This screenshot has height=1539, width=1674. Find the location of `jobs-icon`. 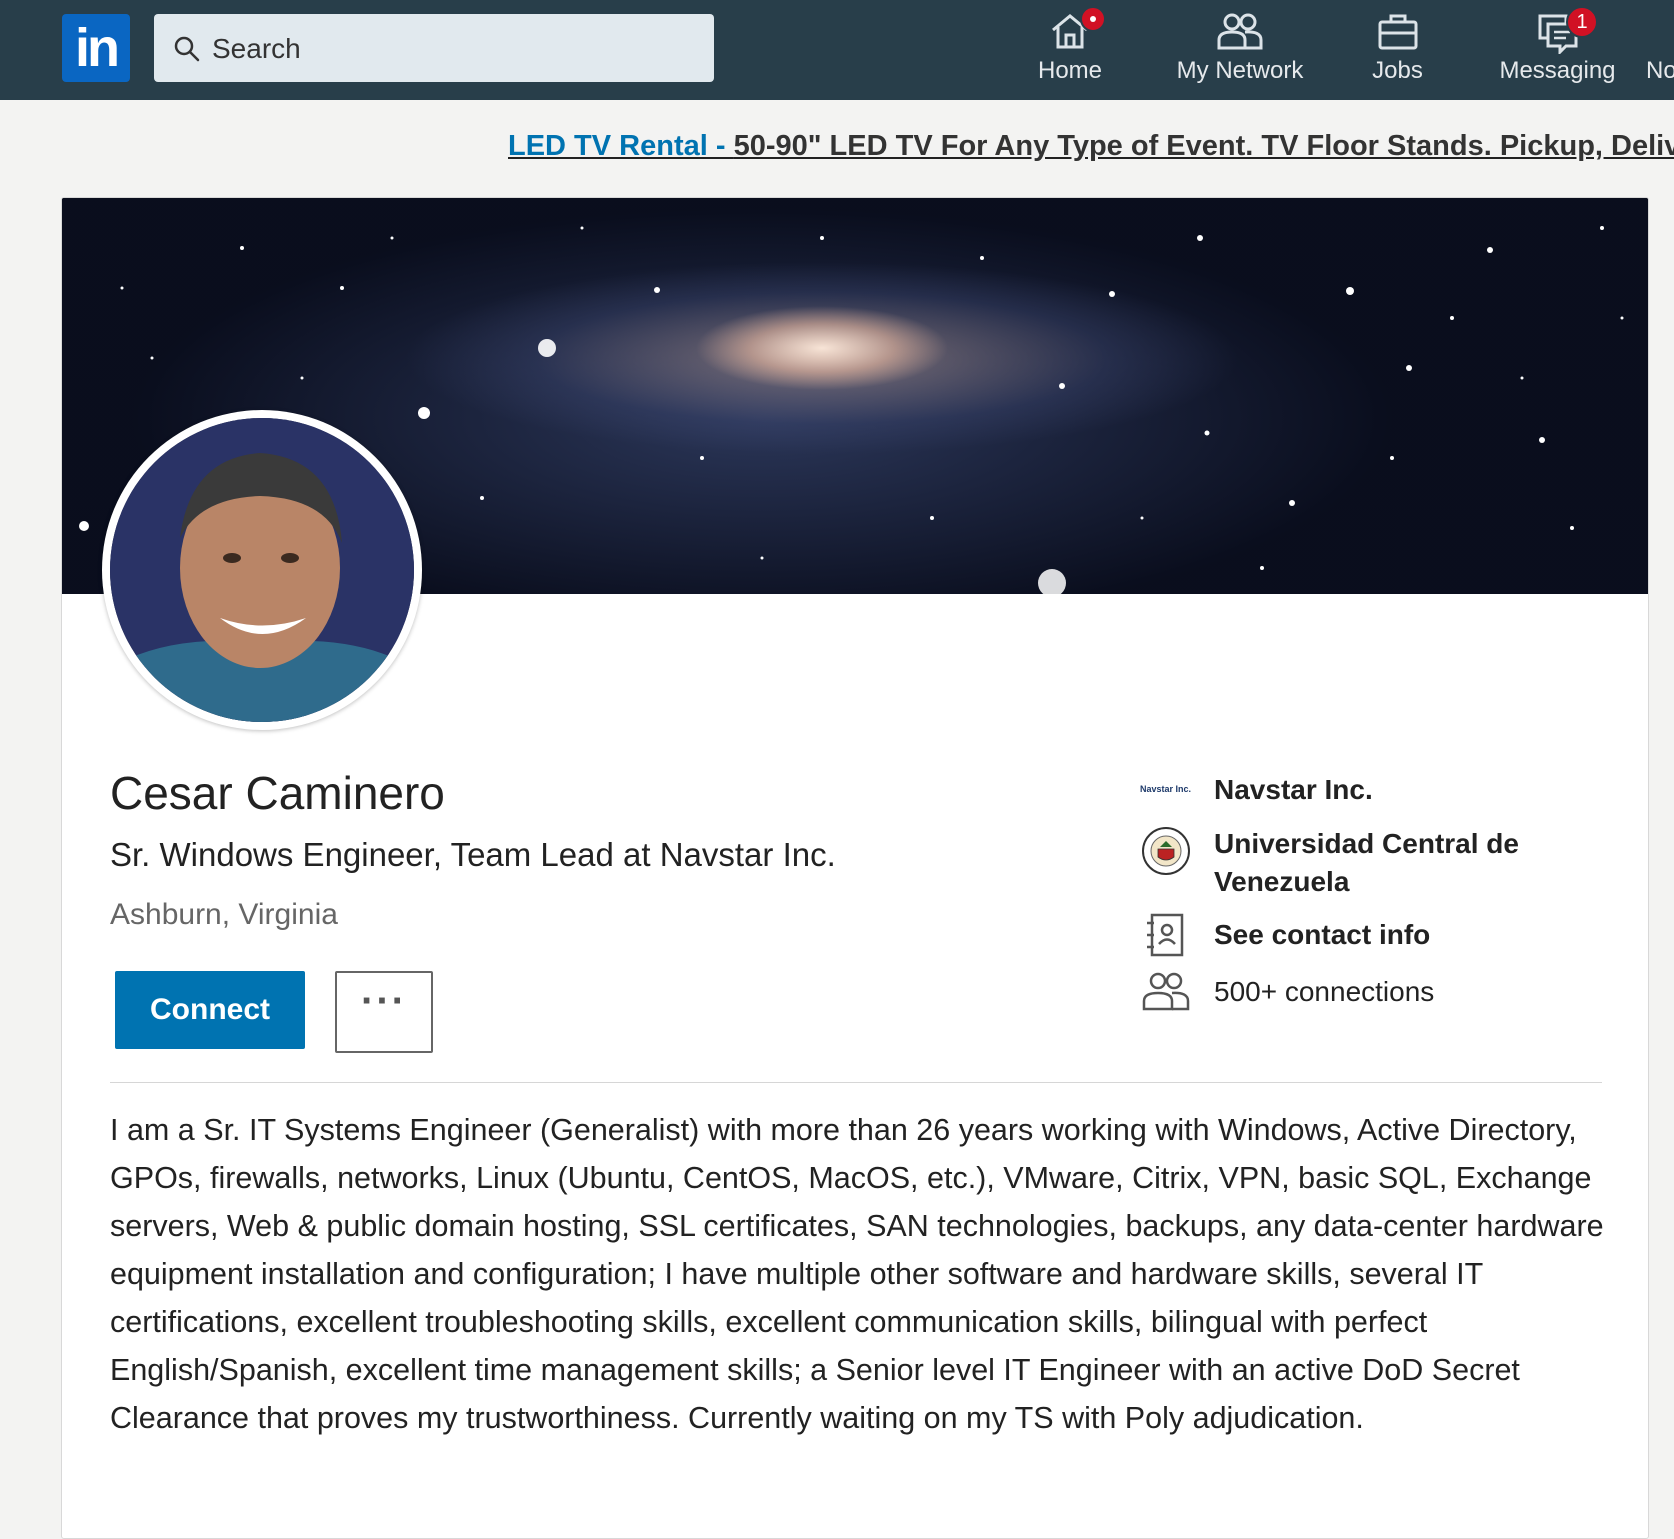

jobs-icon is located at coordinates (1397, 32).